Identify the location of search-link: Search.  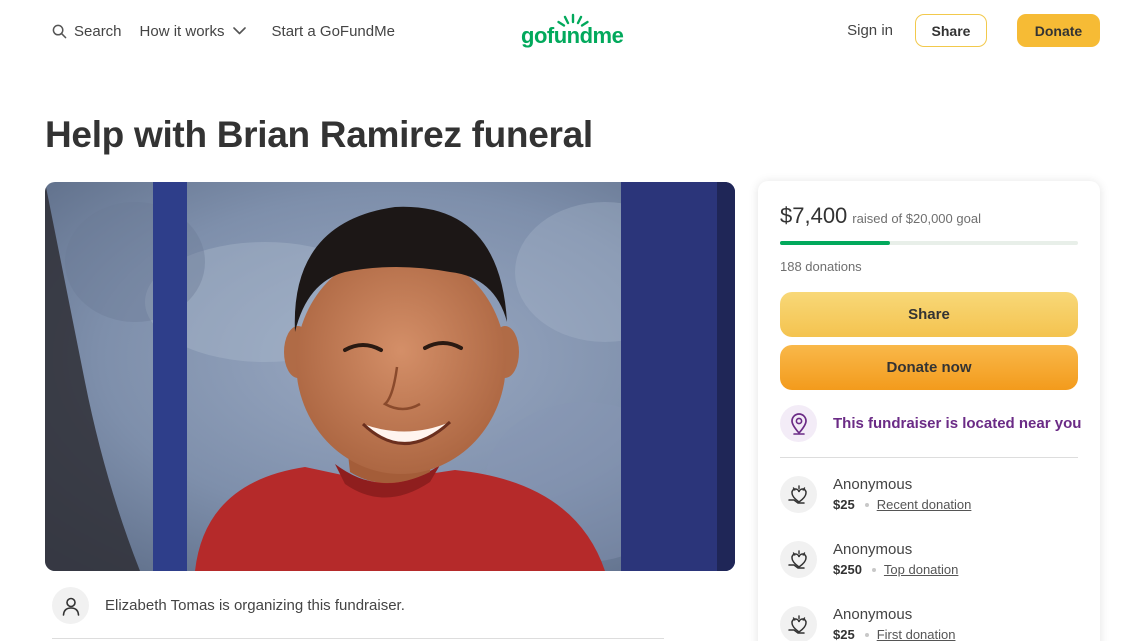
(87, 31).